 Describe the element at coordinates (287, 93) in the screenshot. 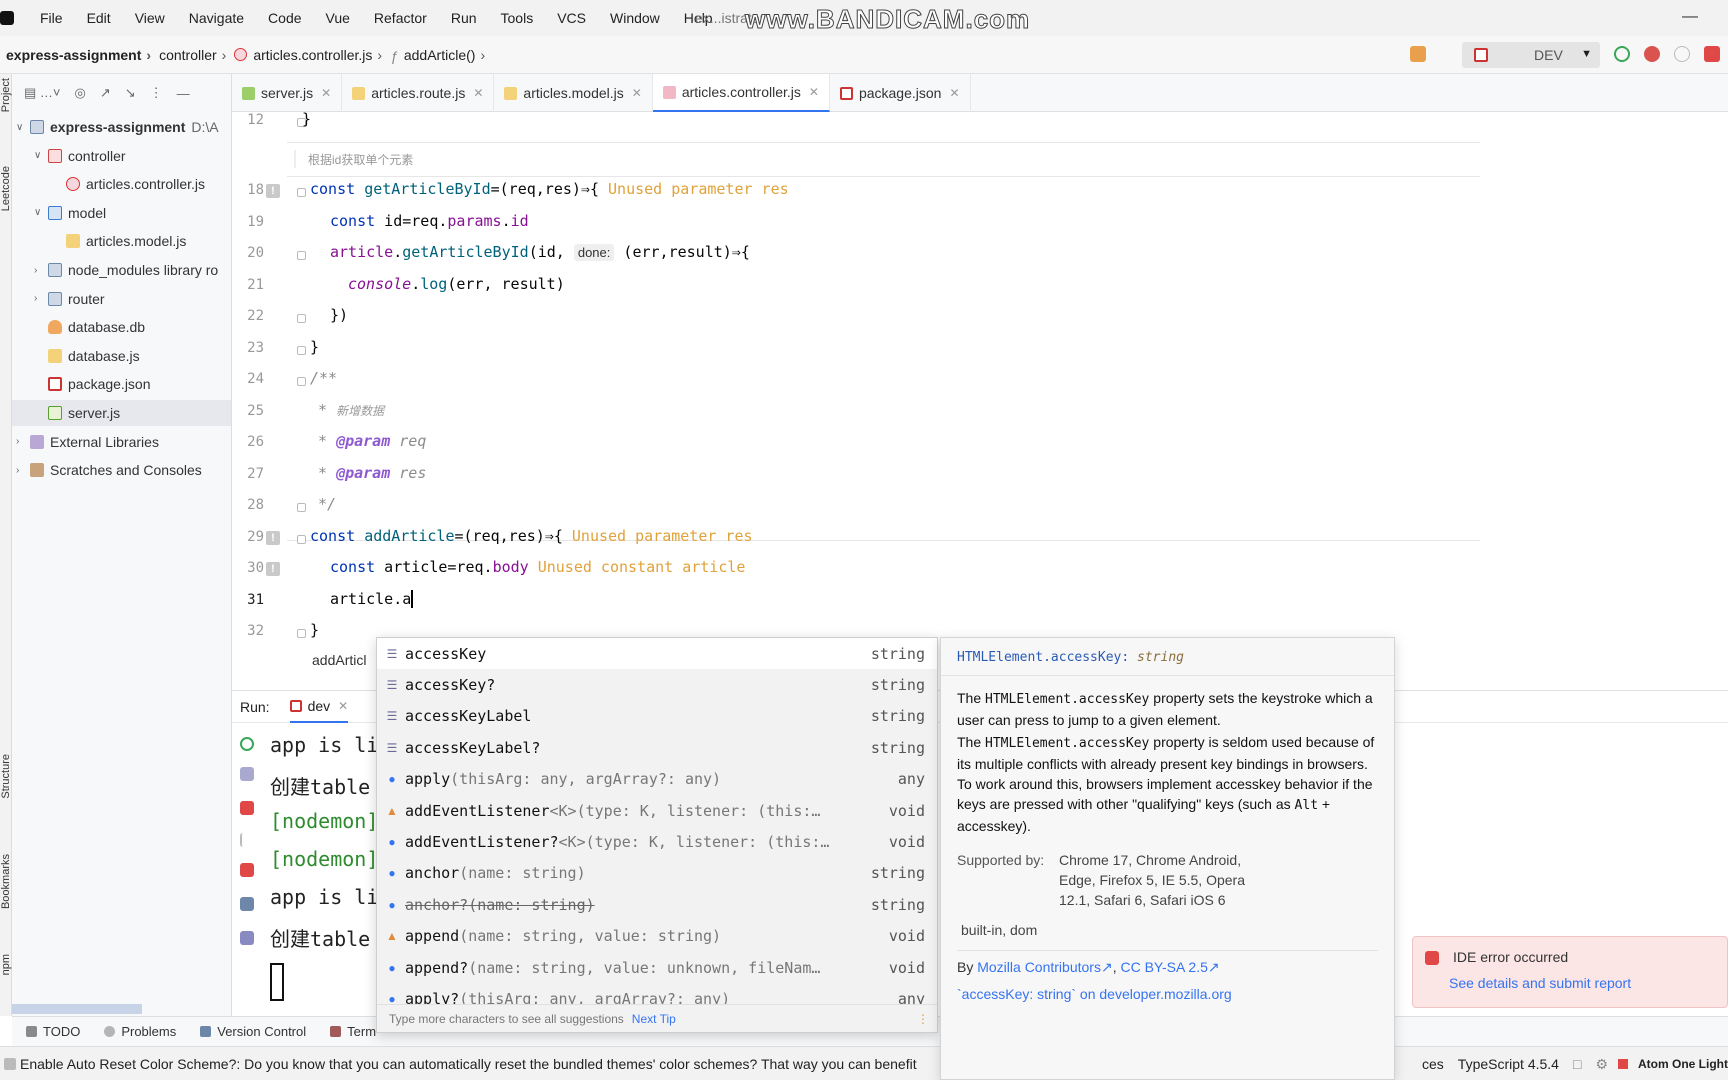

I see `editor-tab: server.js ✕` at that location.